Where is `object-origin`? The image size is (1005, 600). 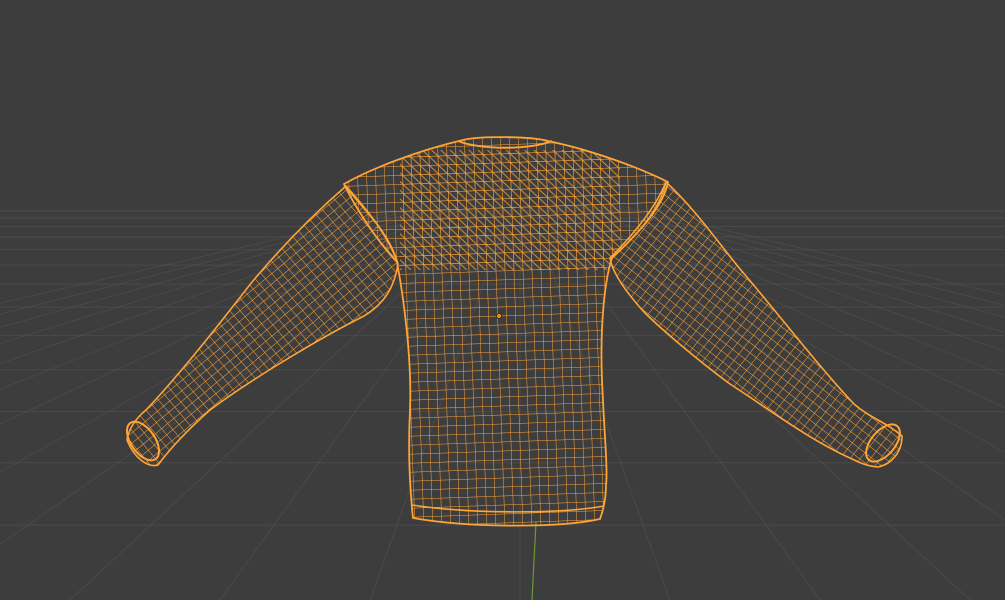 object-origin is located at coordinates (499, 316).